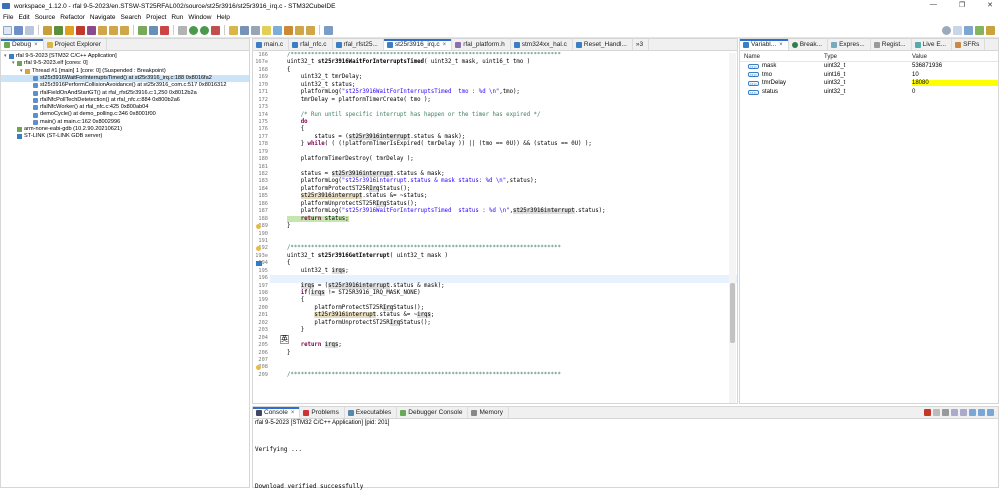 This screenshot has width=999, height=490. What do you see at coordinates (542, 44) in the screenshot?
I see `editor-tab: stm324xx_hal.c` at bounding box center [542, 44].